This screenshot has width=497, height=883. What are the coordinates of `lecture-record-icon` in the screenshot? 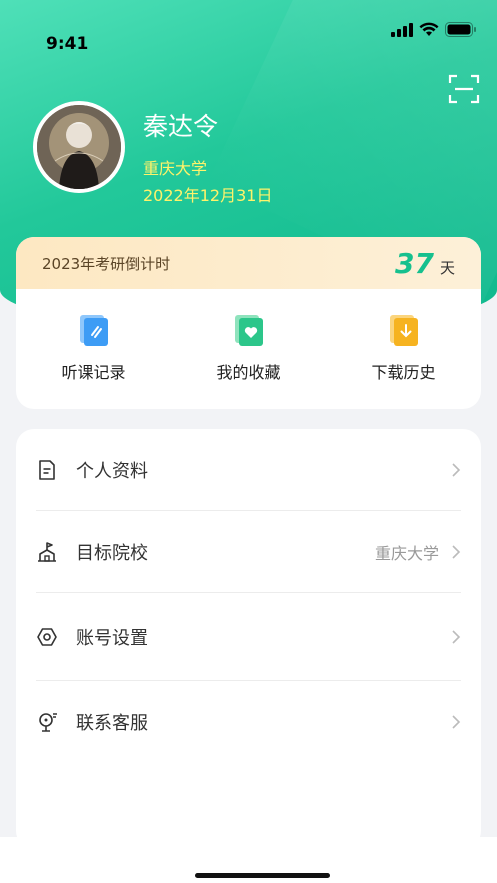 It's located at (93, 330).